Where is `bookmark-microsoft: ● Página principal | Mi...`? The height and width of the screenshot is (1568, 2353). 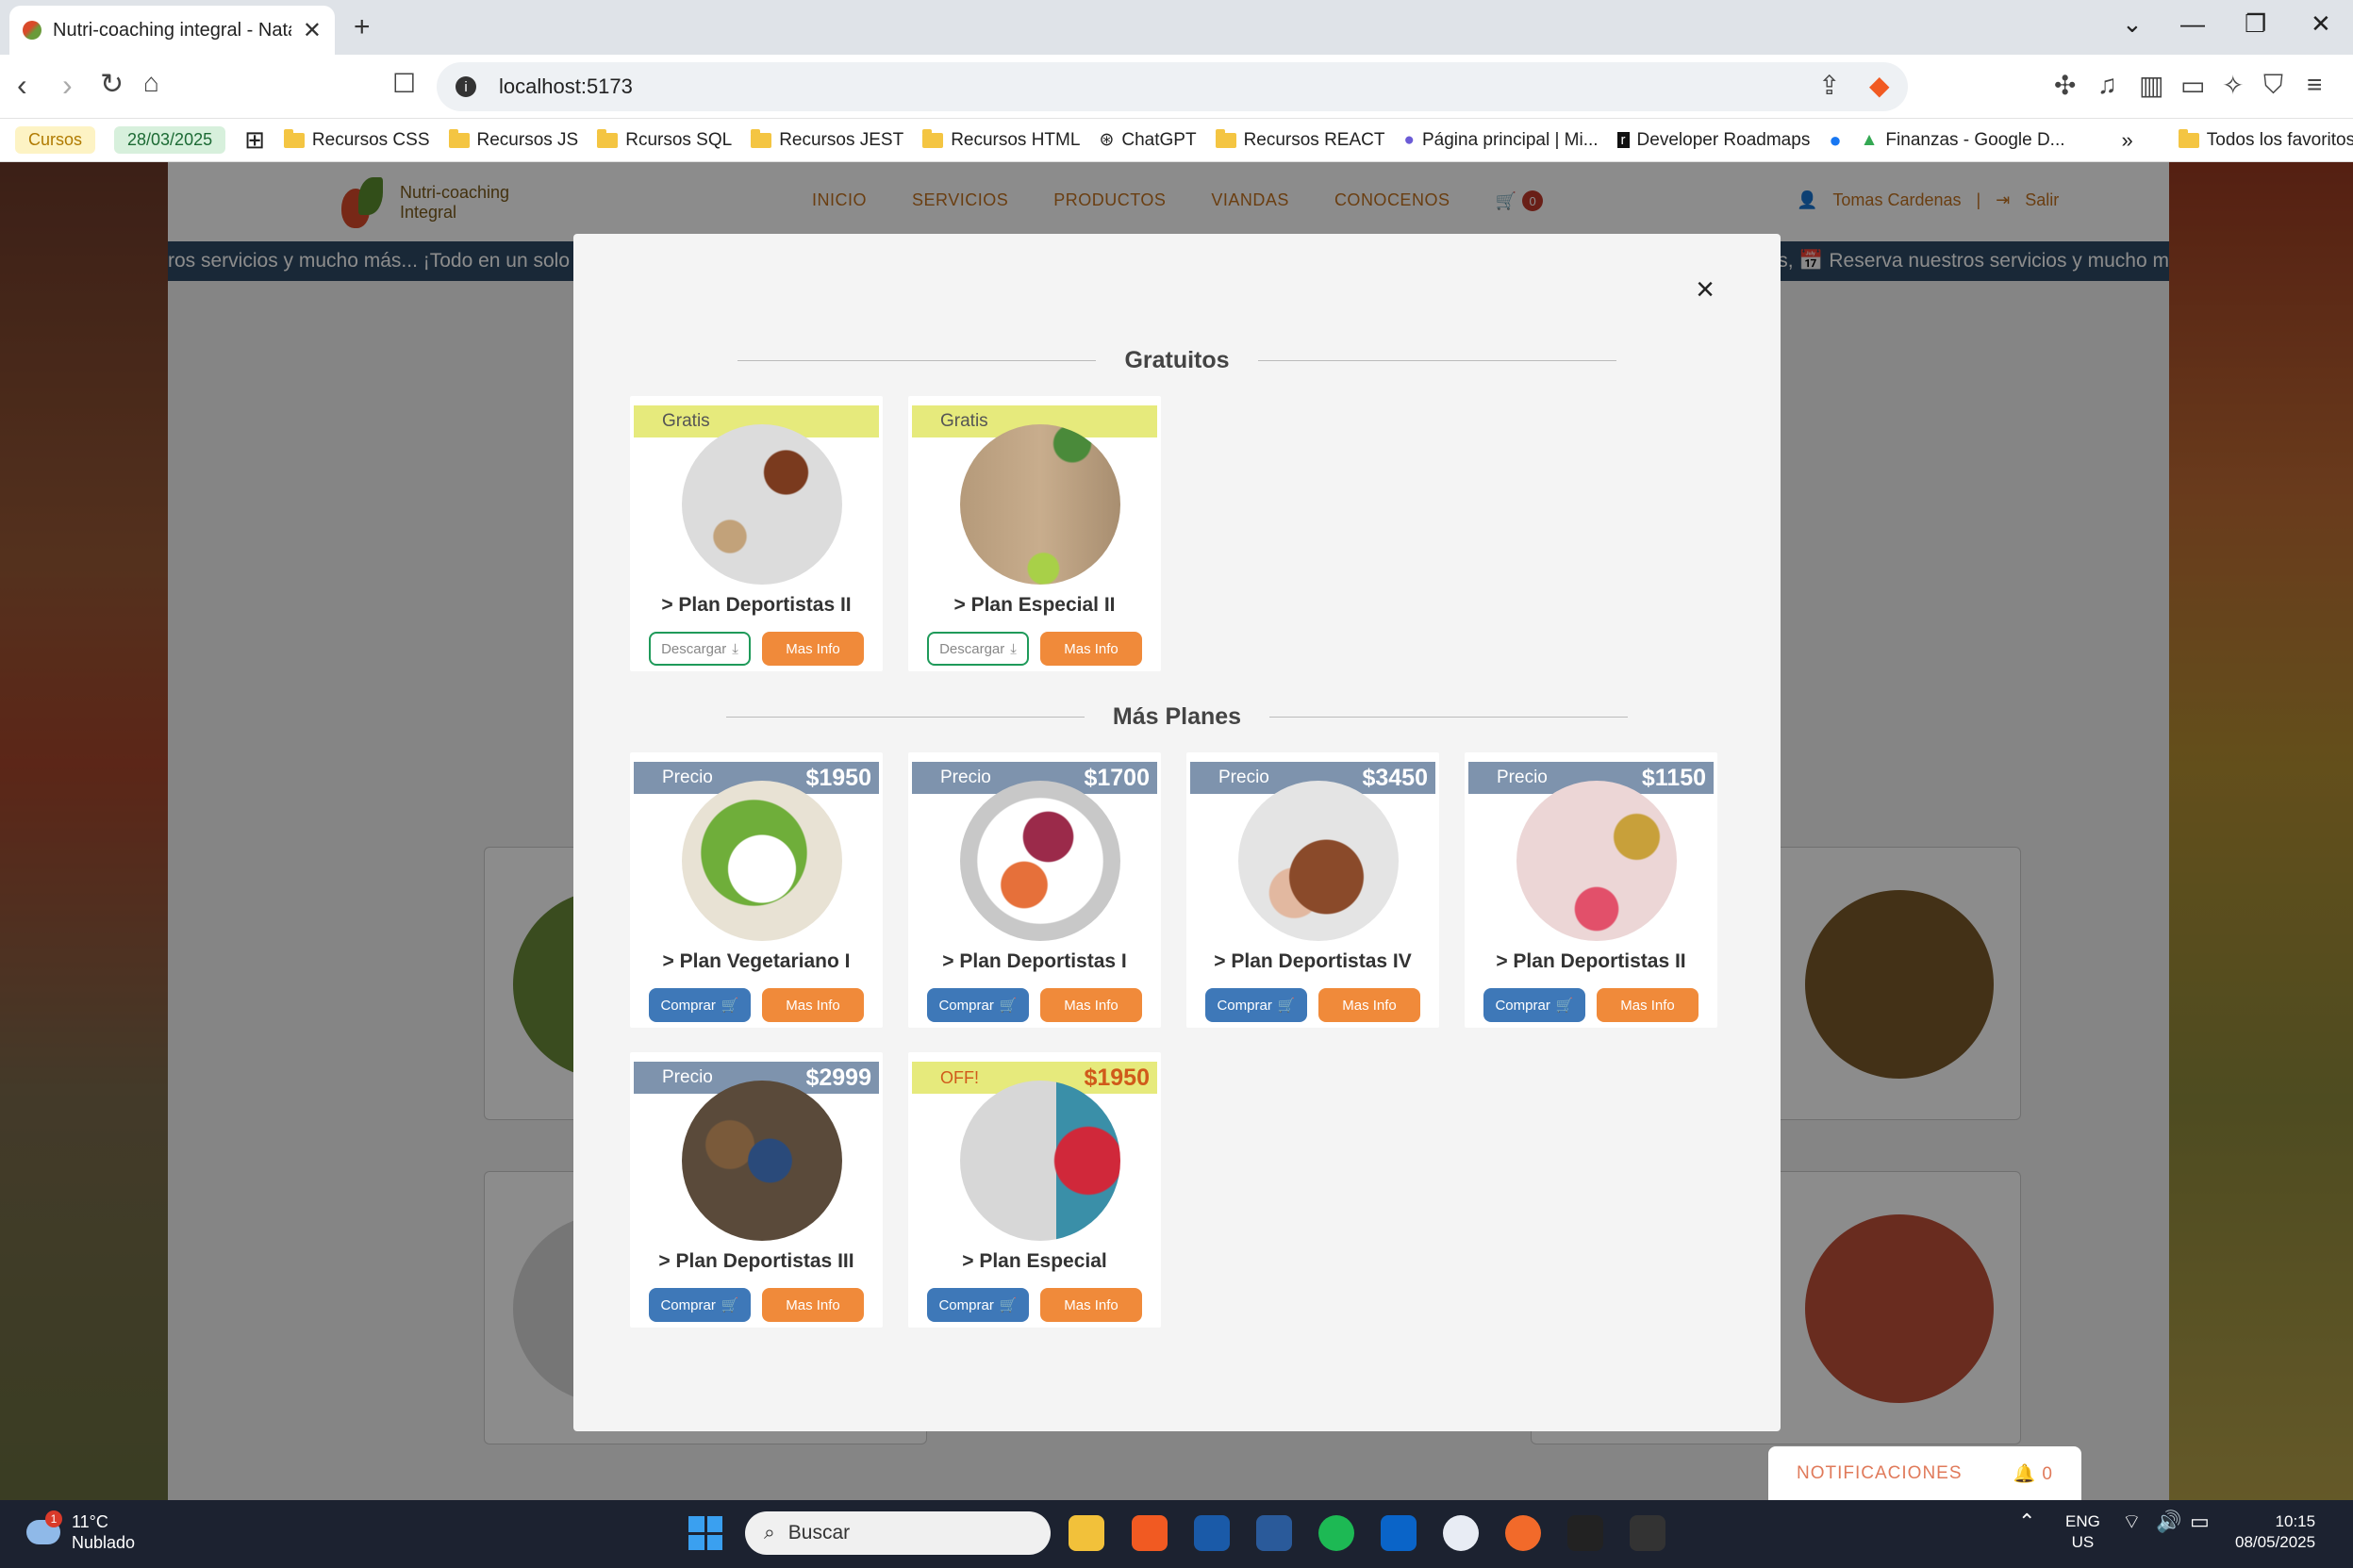
bookmark-microsoft: ● Página principal | Mi... is located at coordinates (1501, 140).